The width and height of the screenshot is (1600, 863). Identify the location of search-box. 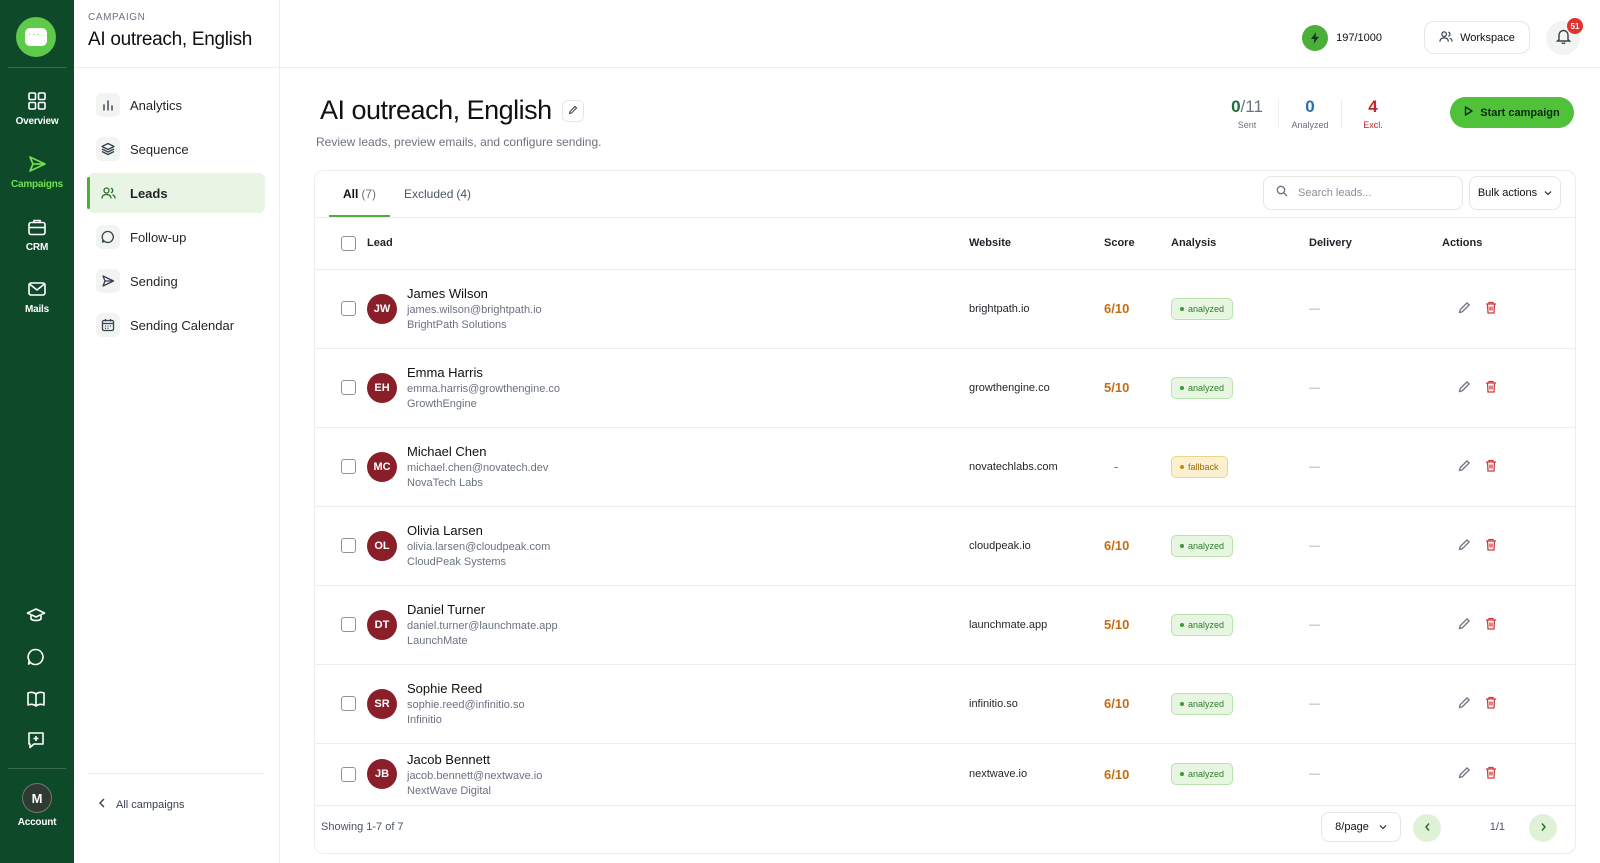
(1363, 193).